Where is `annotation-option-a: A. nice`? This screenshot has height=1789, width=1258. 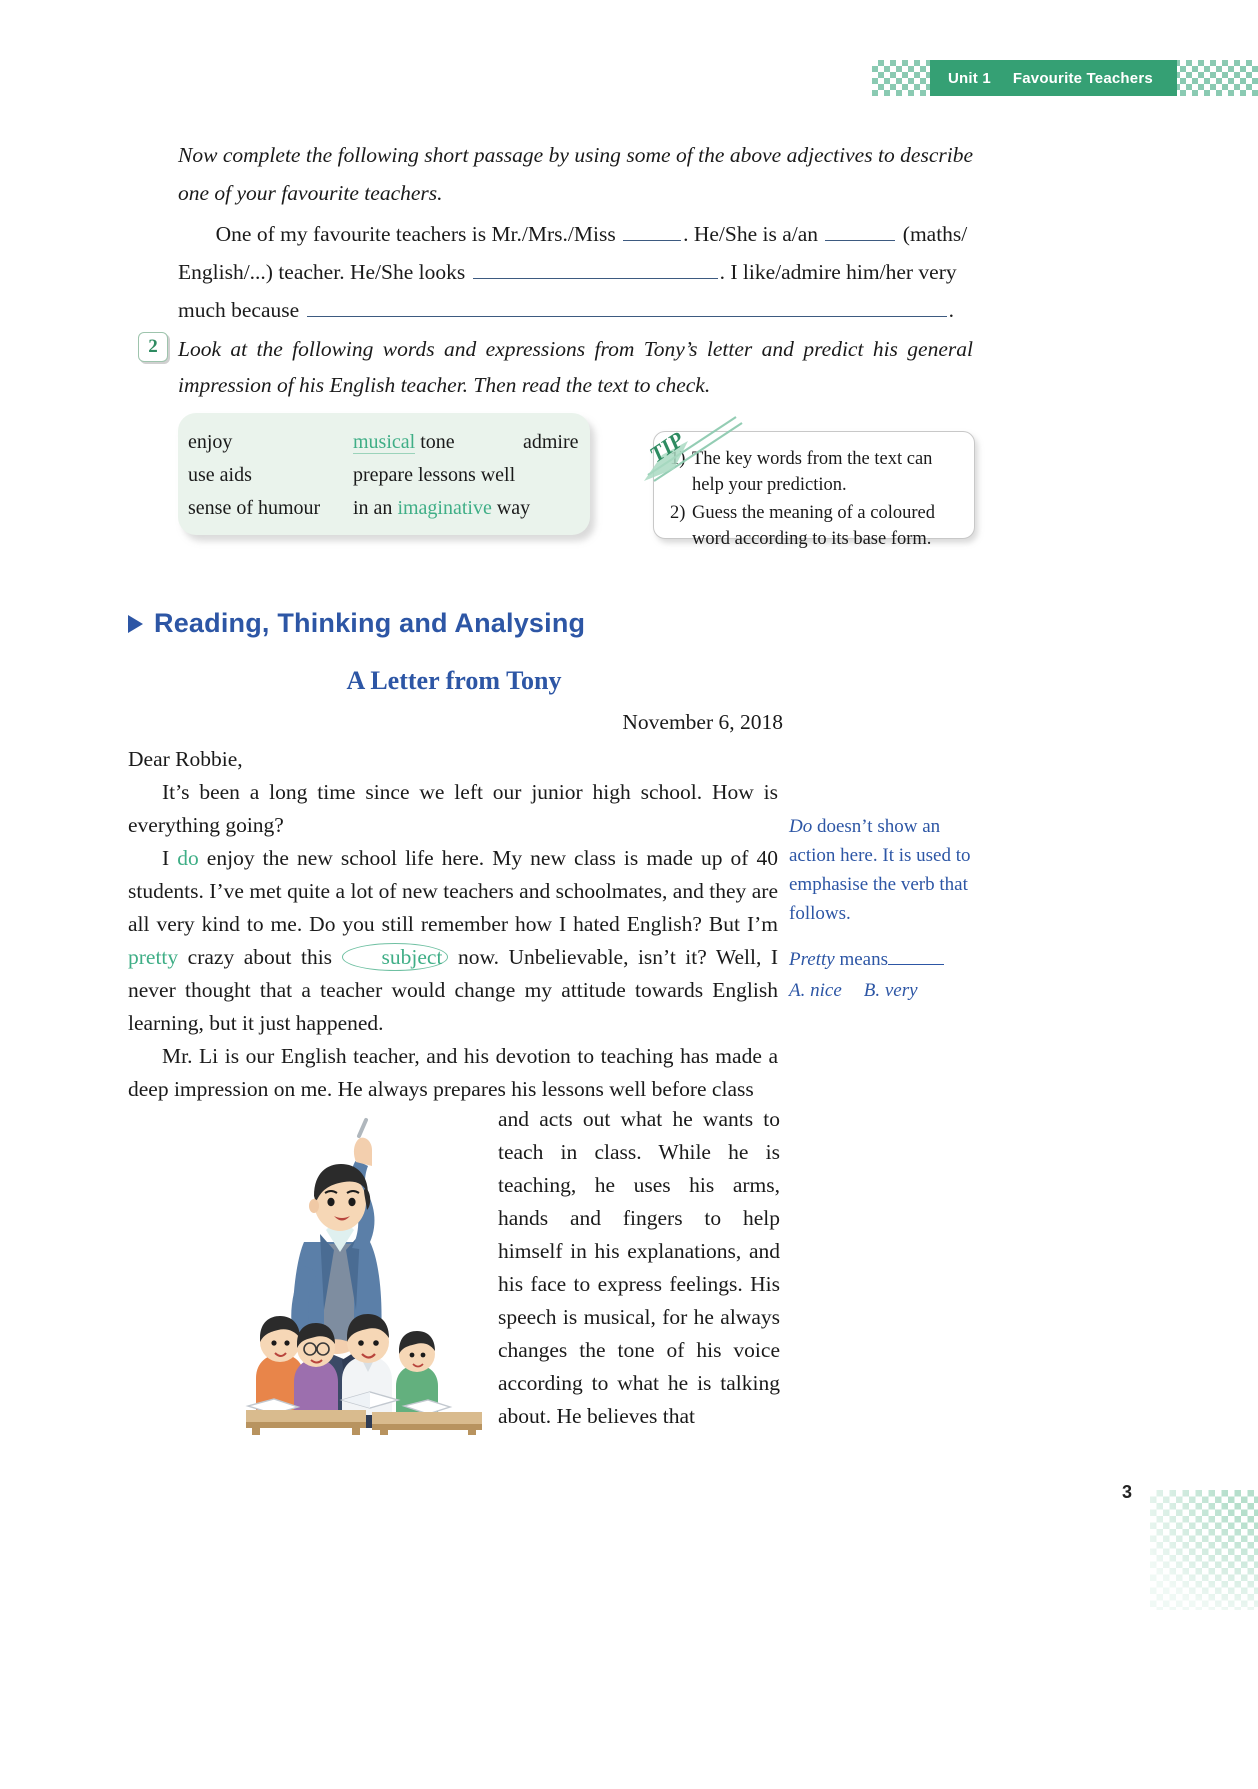 annotation-option-a: A. nice is located at coordinates (815, 990).